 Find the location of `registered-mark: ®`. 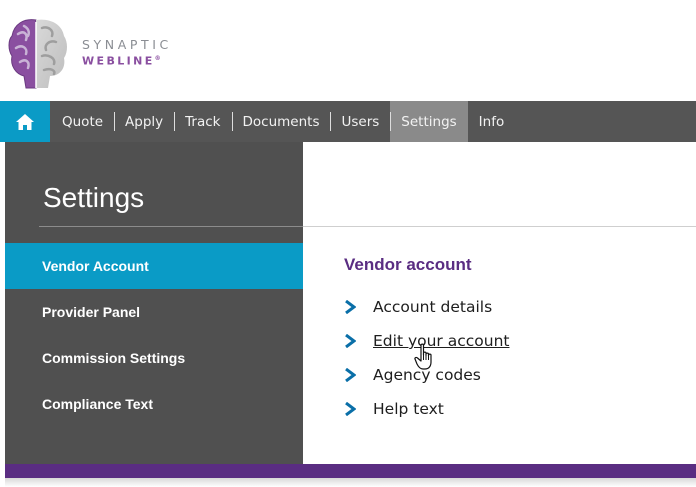

registered-mark: ® is located at coordinates (157, 58).